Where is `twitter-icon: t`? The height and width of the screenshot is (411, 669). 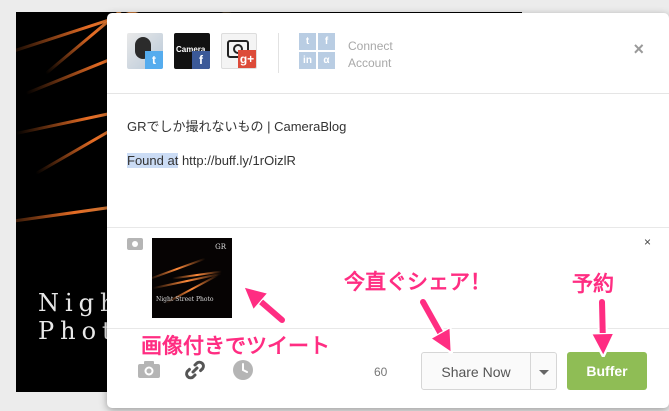
twitter-icon: t is located at coordinates (154, 60).